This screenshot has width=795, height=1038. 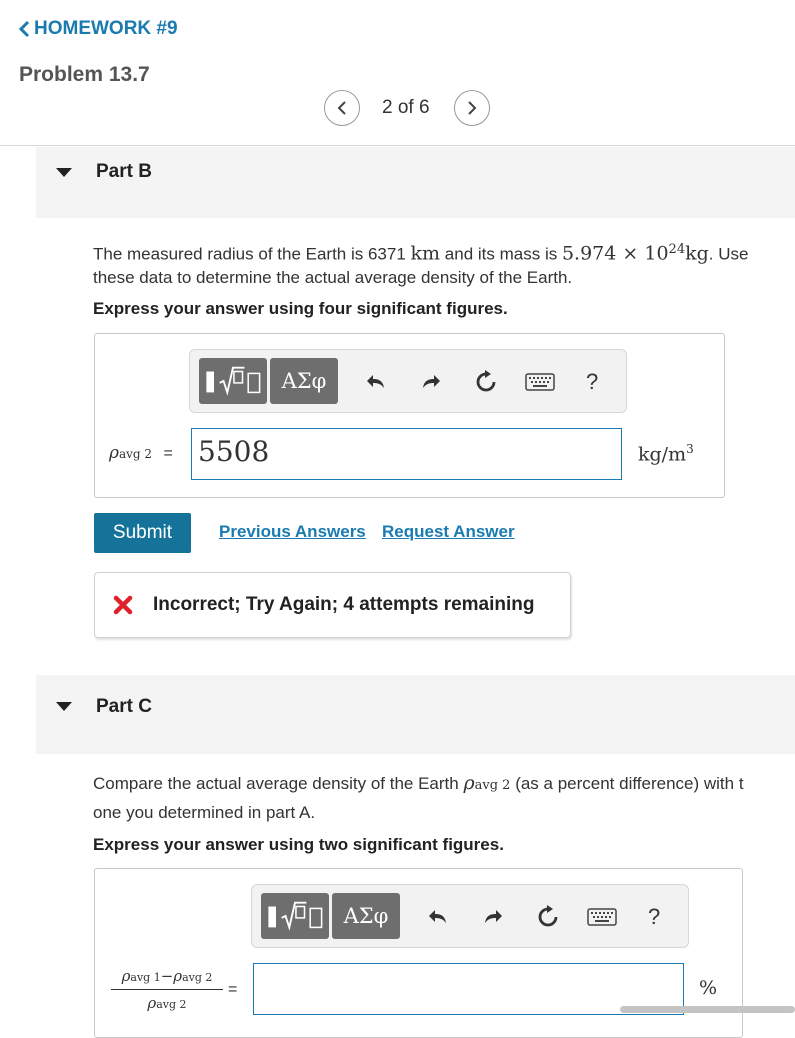 What do you see at coordinates (123, 605) in the screenshot?
I see `error-x-icon` at bounding box center [123, 605].